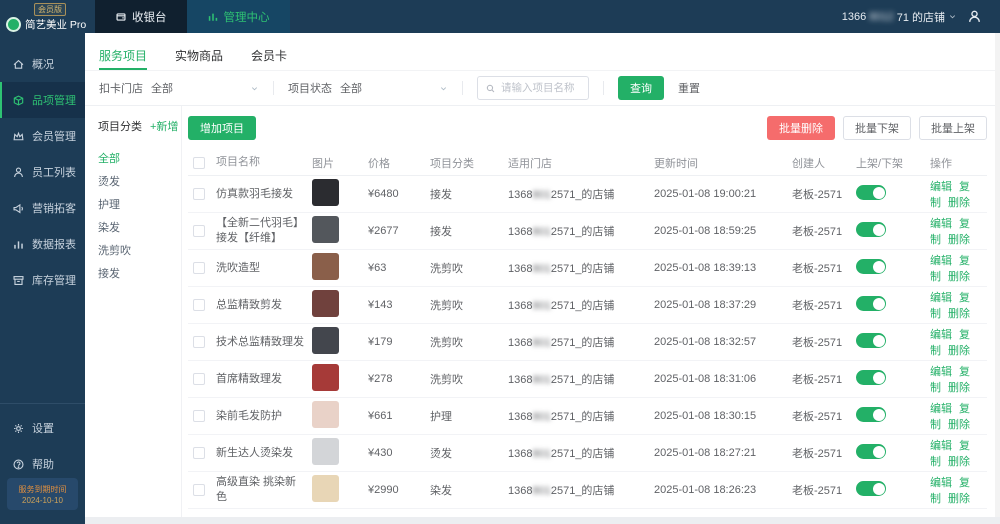 This screenshot has width=1000, height=524. What do you see at coordinates (141, 16) in the screenshot?
I see `cashier-tab: 收银台` at bounding box center [141, 16].